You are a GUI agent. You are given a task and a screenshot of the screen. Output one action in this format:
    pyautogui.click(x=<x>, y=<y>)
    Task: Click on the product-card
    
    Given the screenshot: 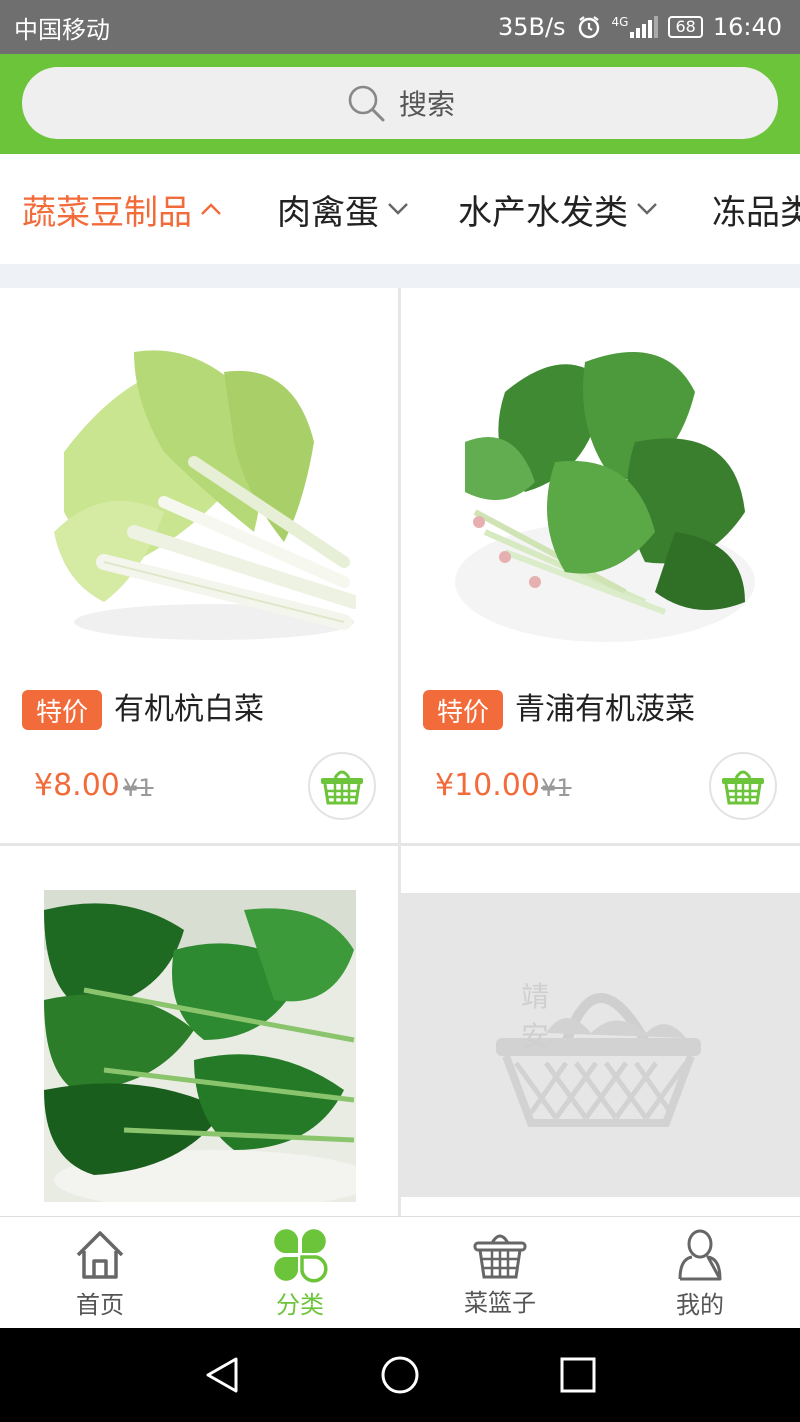 What is the action you would take?
    pyautogui.click(x=199, y=1031)
    